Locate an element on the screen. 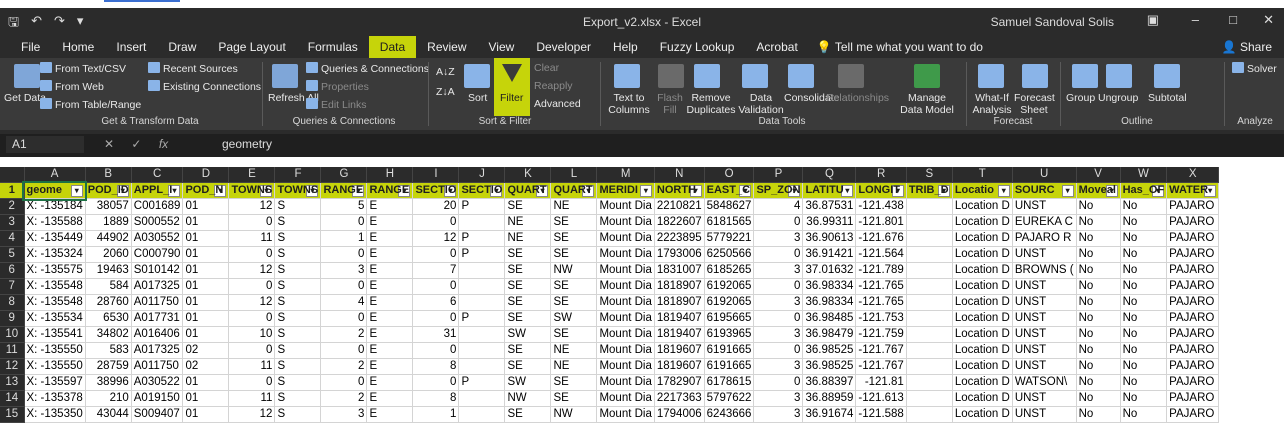 Image resolution: width=1284 pixels, height=430 pixels. column-header: V is located at coordinates (1098, 175).